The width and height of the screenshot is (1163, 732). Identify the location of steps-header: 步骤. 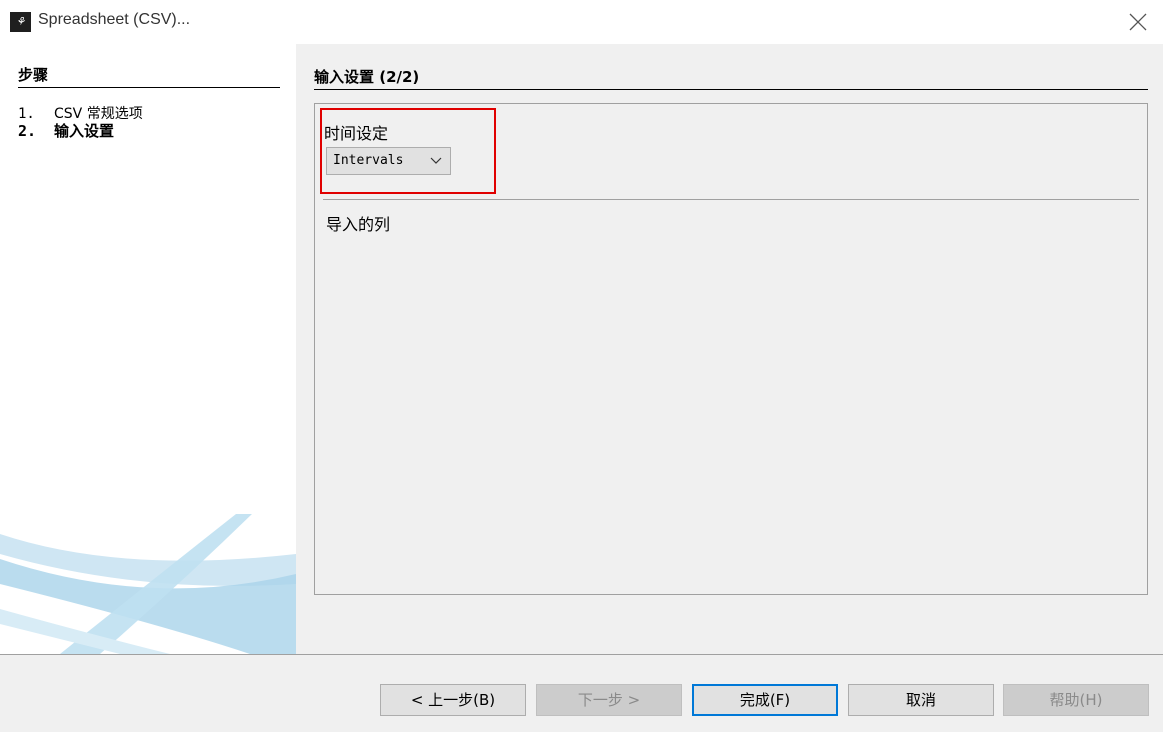
(149, 76).